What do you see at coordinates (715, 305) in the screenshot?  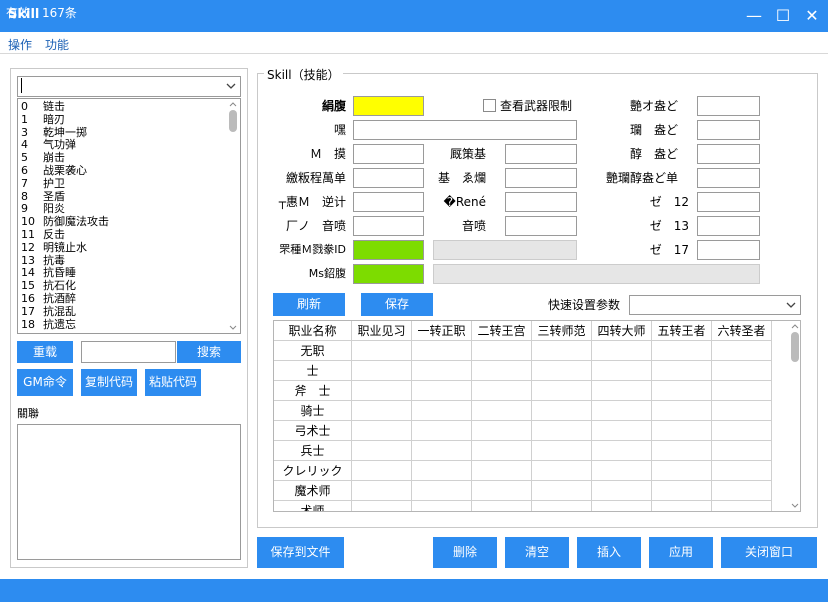 I see `quick-settings-select` at bounding box center [715, 305].